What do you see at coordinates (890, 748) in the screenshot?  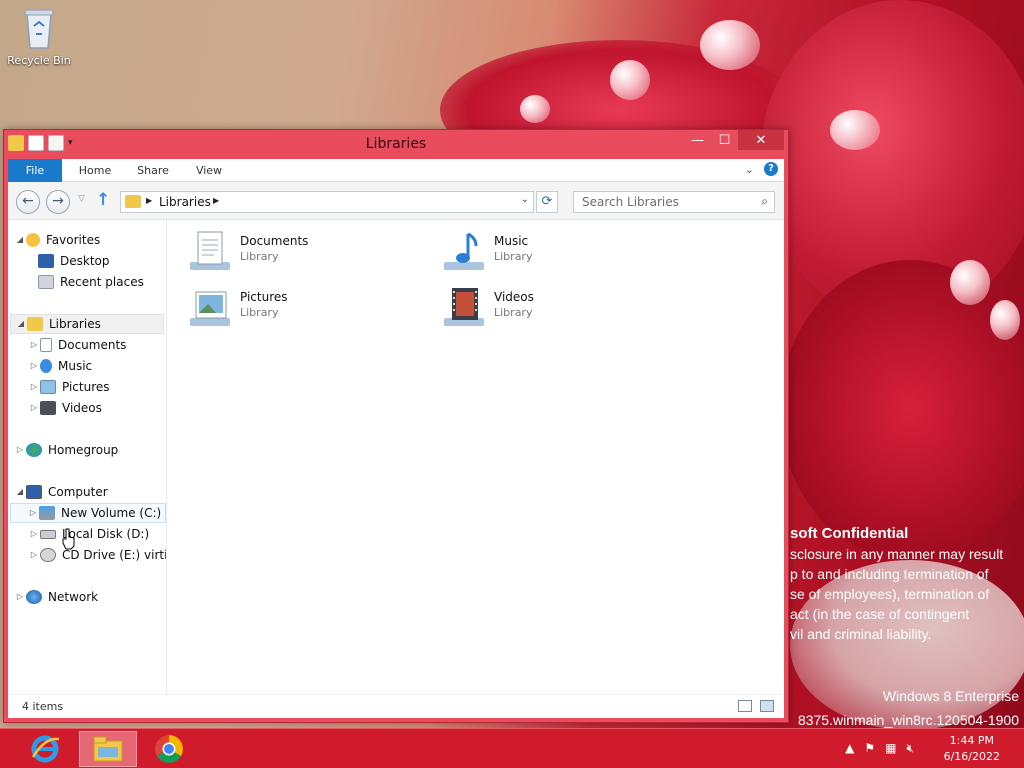 I see `network-status-icon: ▦` at bounding box center [890, 748].